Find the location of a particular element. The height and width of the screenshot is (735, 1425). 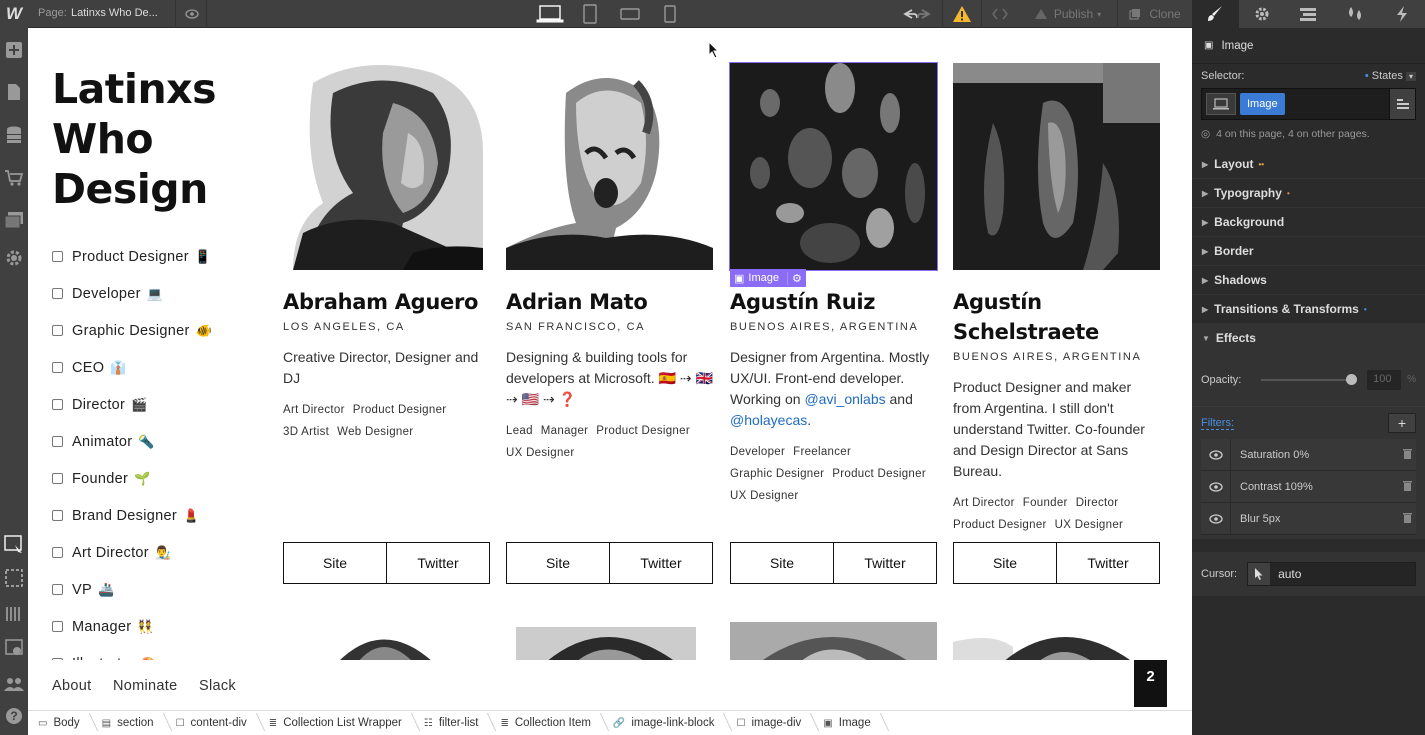

preview-eye-icon is located at coordinates (191, 14).